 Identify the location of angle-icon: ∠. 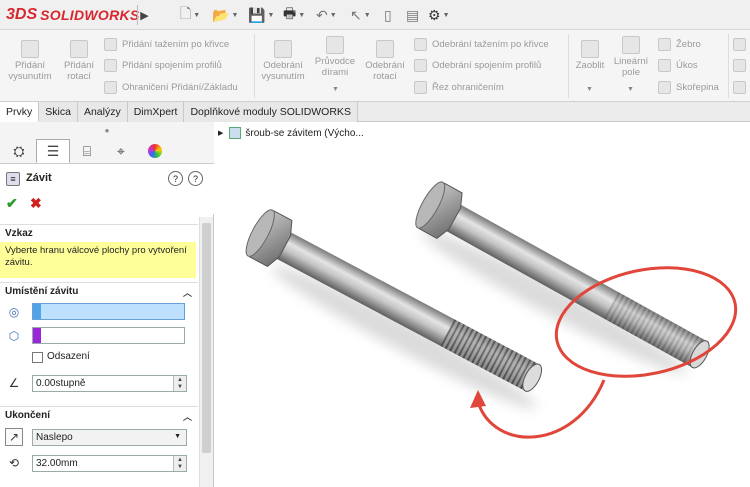
(14, 383).